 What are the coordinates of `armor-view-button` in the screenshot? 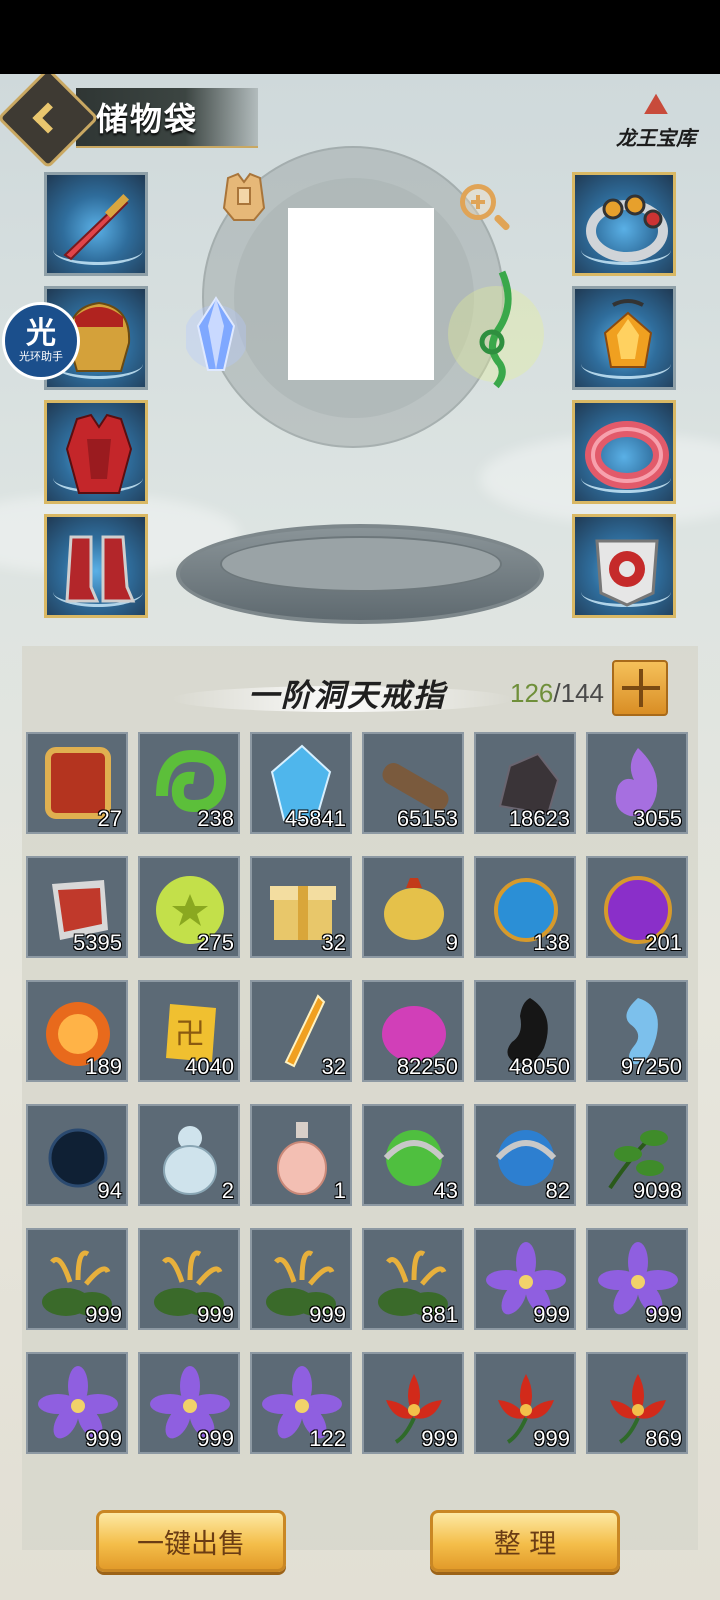 It's located at (244, 198).